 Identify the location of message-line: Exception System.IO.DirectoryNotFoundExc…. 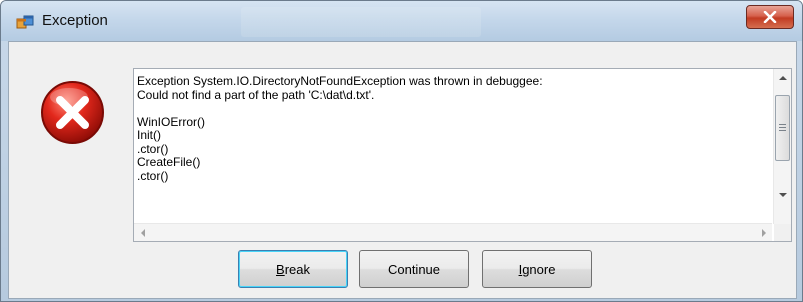
(340, 81).